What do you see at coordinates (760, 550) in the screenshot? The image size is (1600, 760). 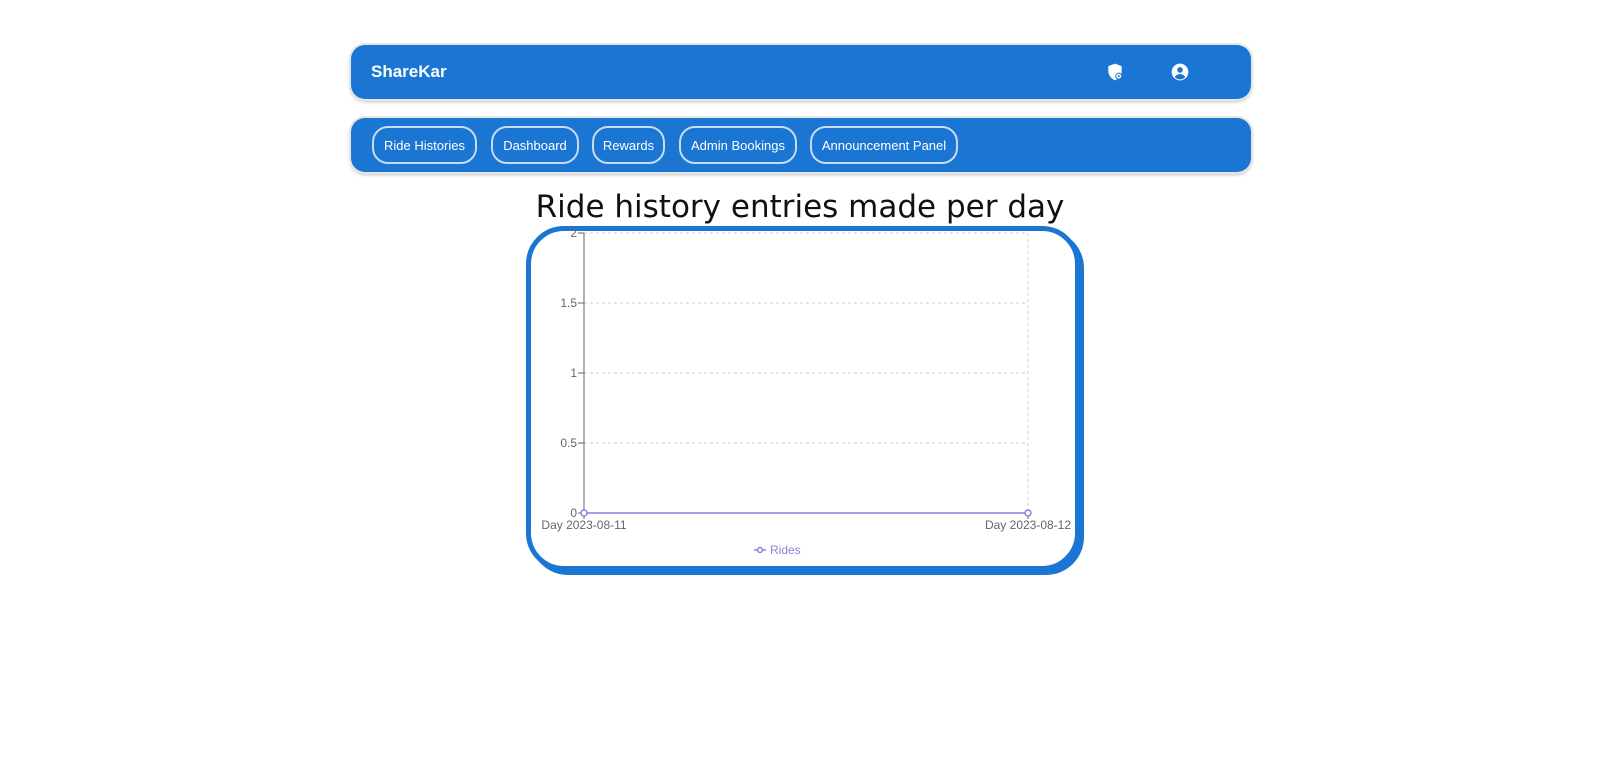 I see `legend-marker-icon` at bounding box center [760, 550].